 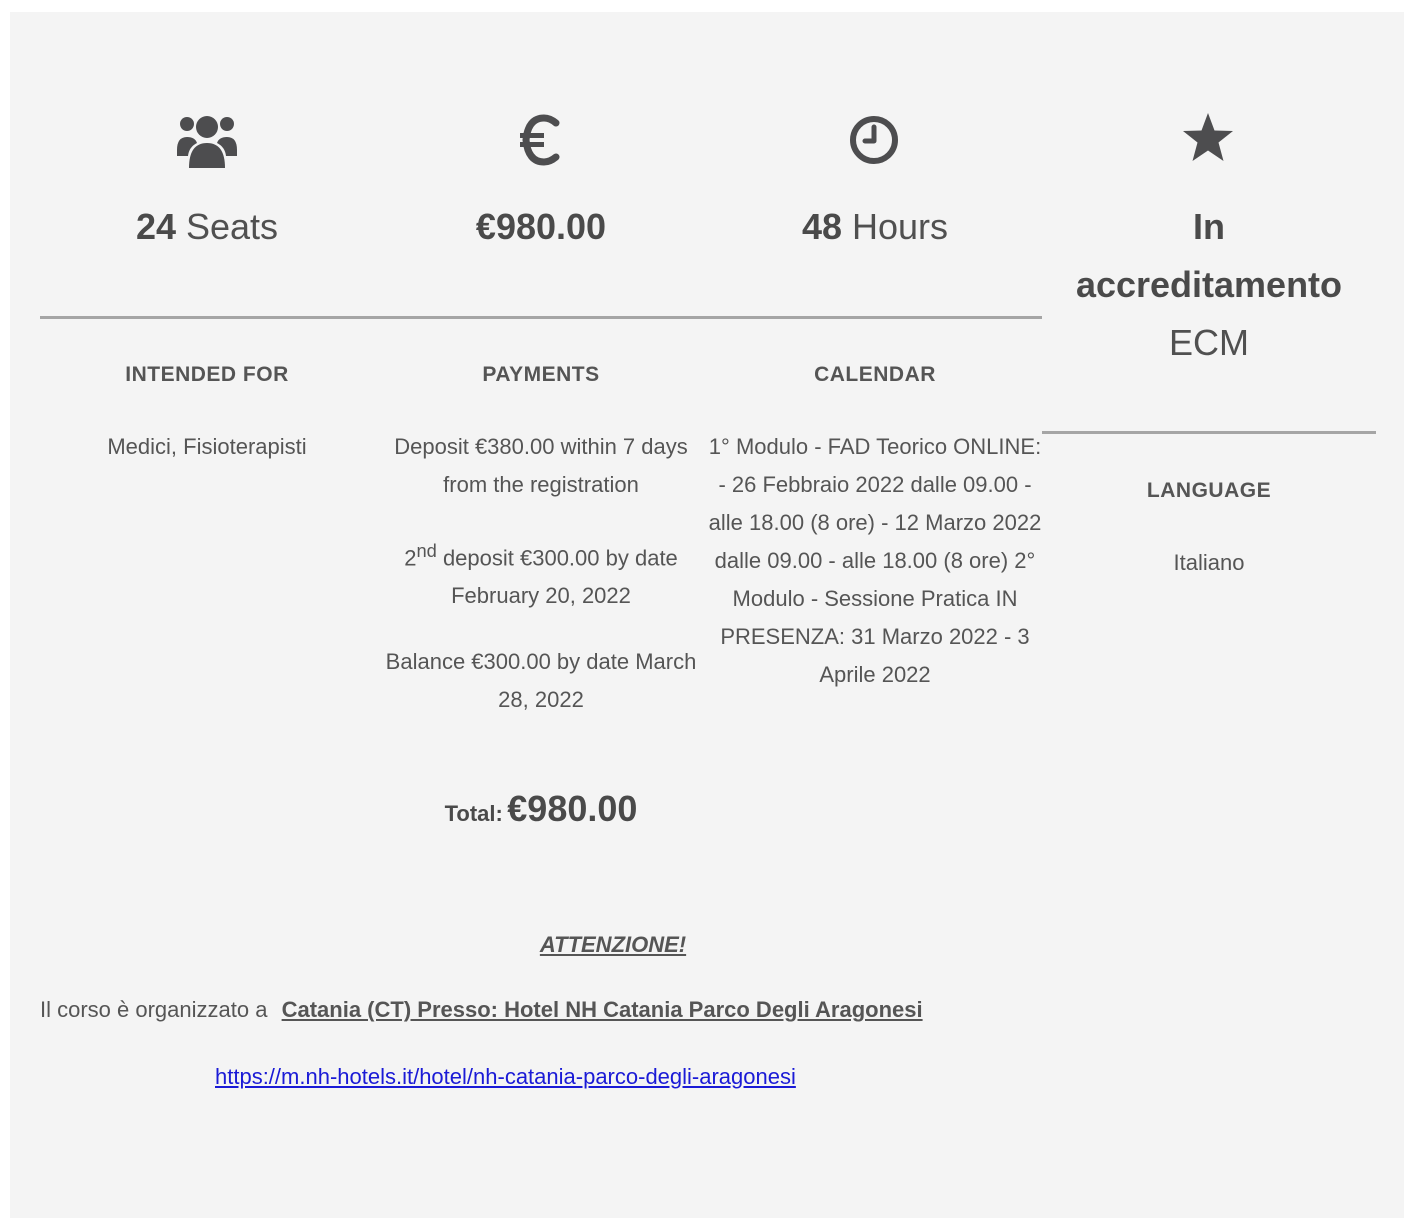 I want to click on divider-language, so click(x=1209, y=432).